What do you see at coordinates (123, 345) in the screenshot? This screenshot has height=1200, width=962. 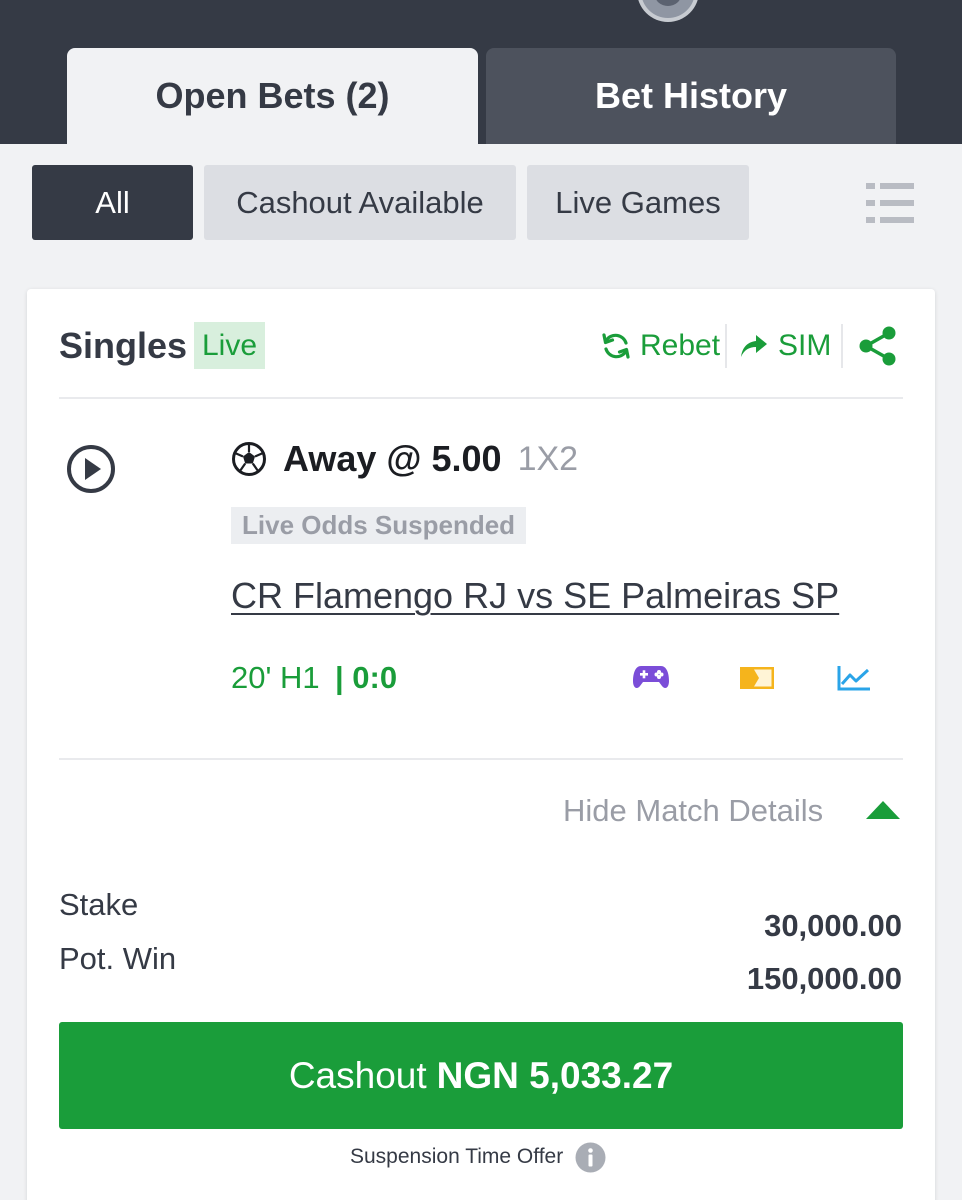 I see `bet-type-title: Singles` at bounding box center [123, 345].